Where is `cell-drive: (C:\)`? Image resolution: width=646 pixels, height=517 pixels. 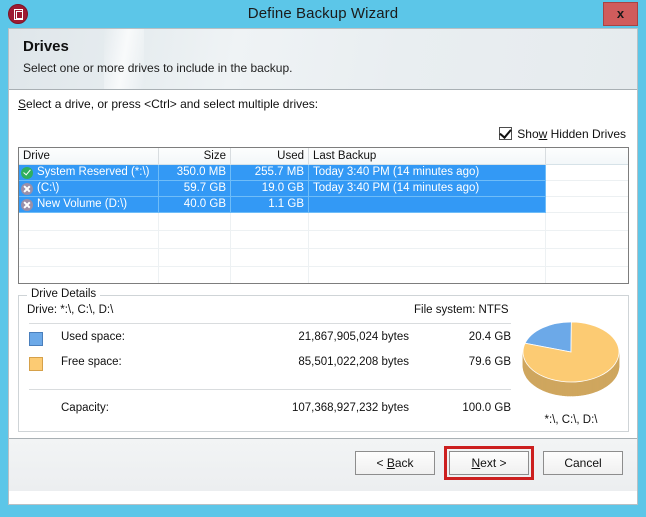 cell-drive: (C:\) is located at coordinates (89, 189).